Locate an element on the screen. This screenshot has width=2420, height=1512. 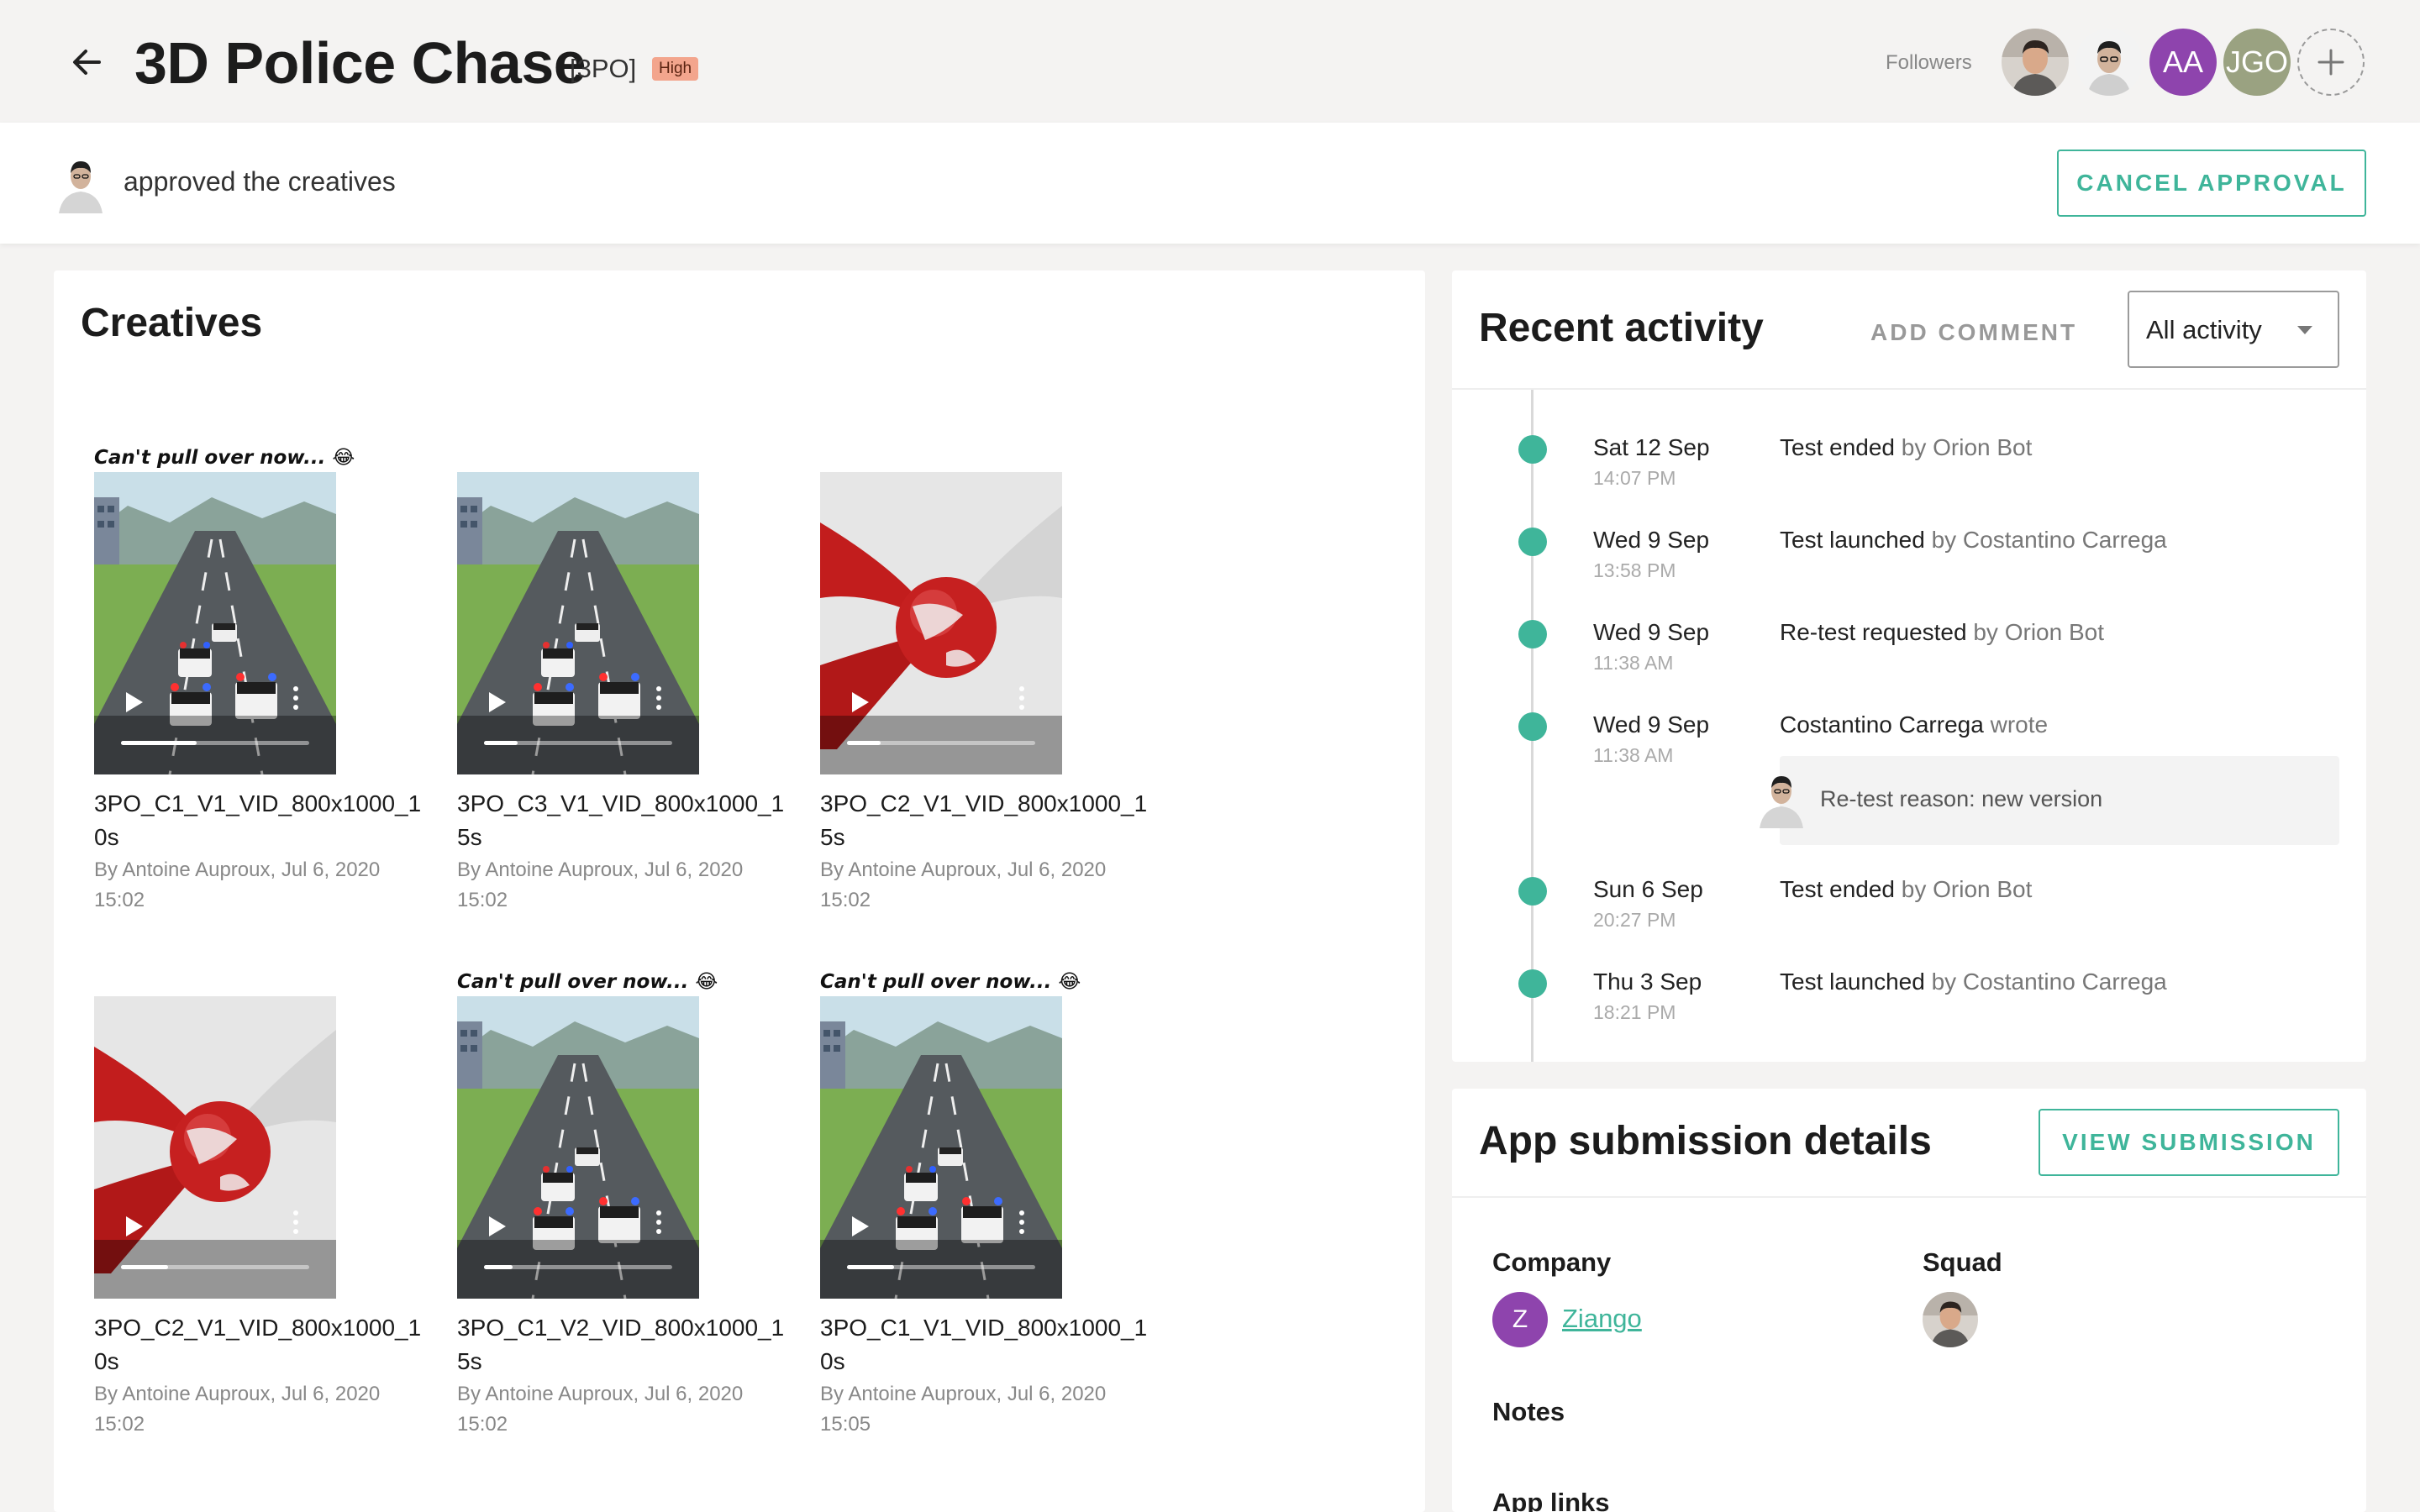
activity-action-text: Costantino Carrega is located at coordinates (1882, 724).